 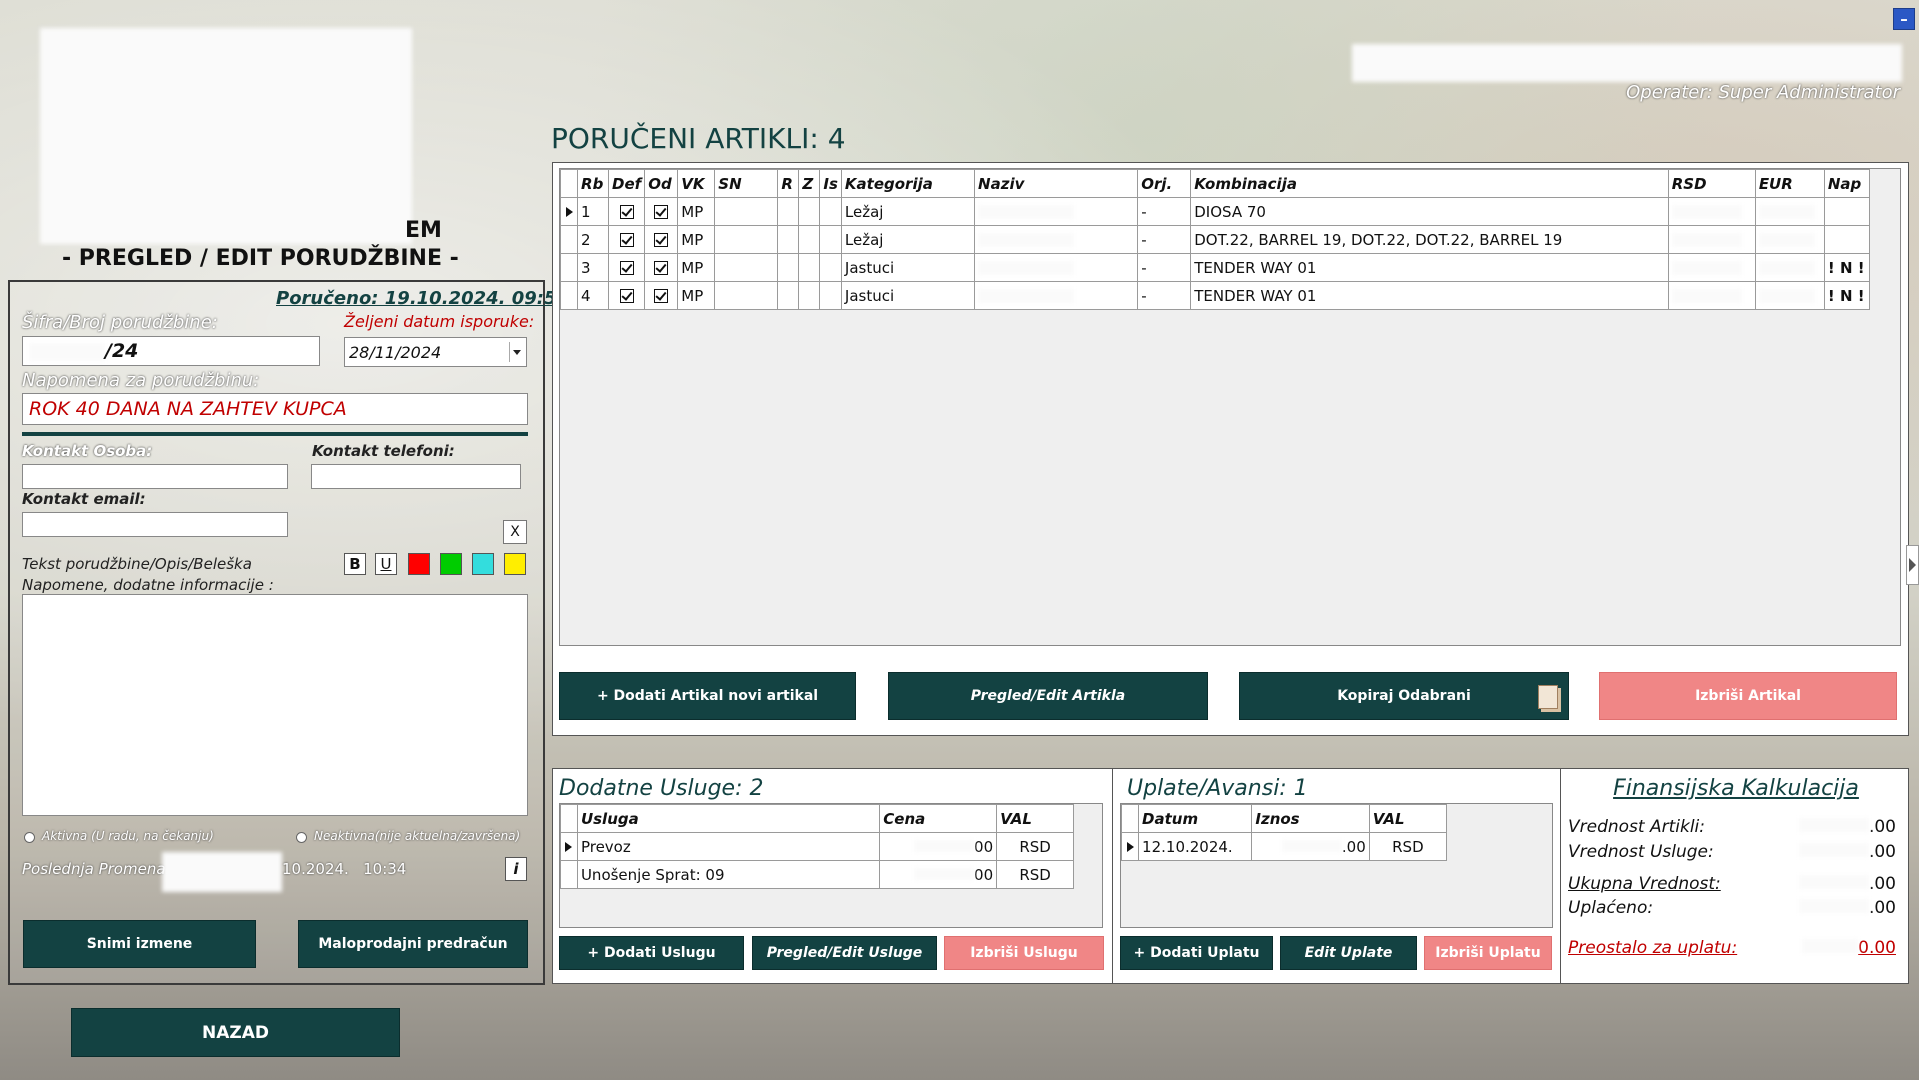 I want to click on finance-title: Finansijska Kalkulacija, so click(x=1736, y=788).